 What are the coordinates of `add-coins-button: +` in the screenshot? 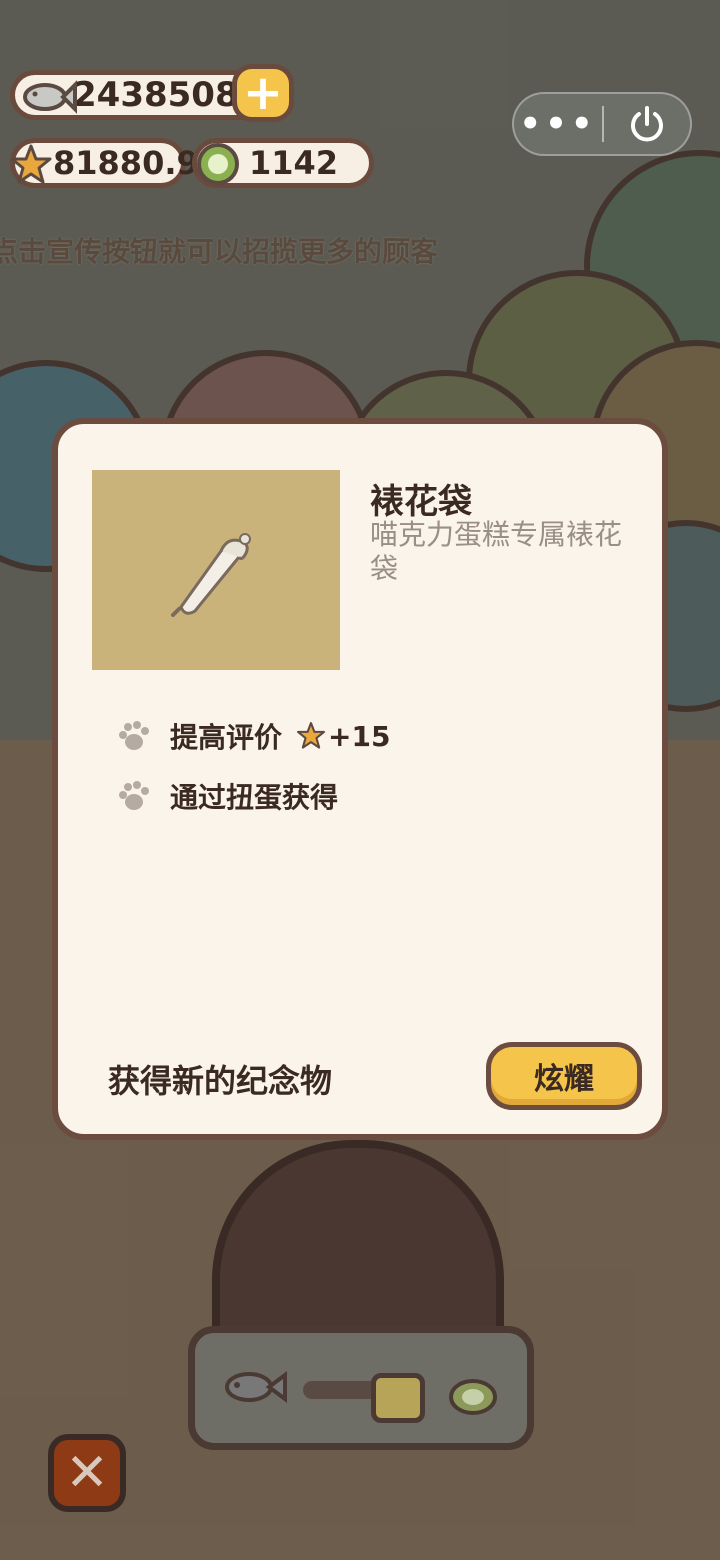 It's located at (263, 93).